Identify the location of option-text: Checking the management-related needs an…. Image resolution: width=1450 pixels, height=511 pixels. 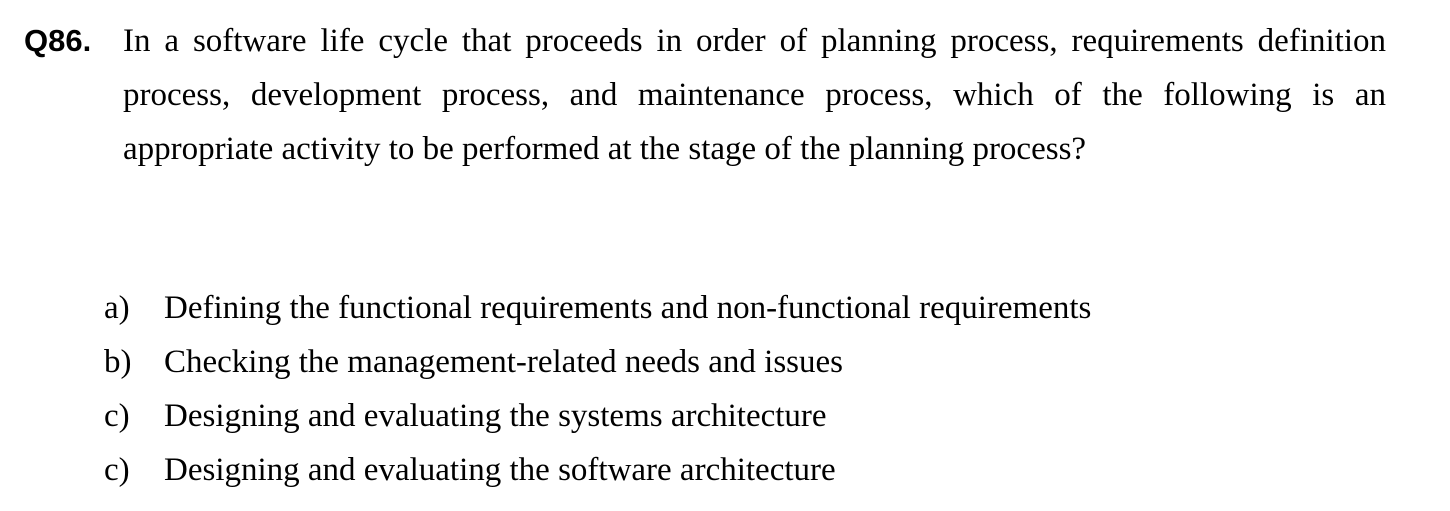
(504, 362).